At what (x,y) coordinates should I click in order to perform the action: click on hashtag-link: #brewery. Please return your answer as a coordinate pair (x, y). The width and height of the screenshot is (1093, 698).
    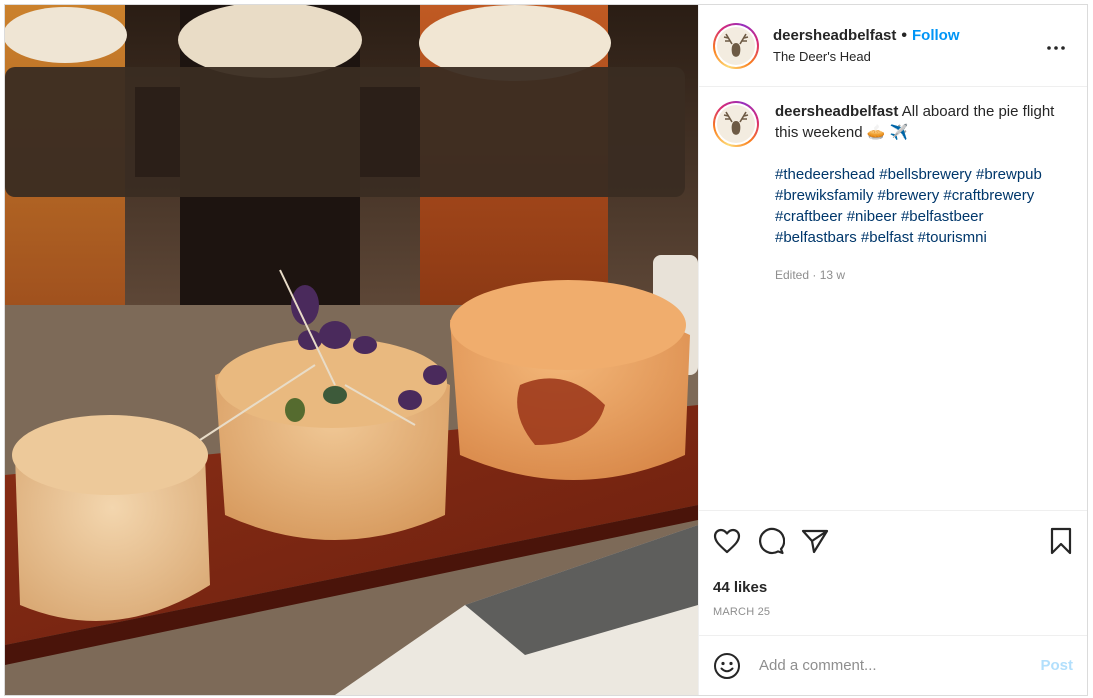
    Looking at the image, I should click on (909, 195).